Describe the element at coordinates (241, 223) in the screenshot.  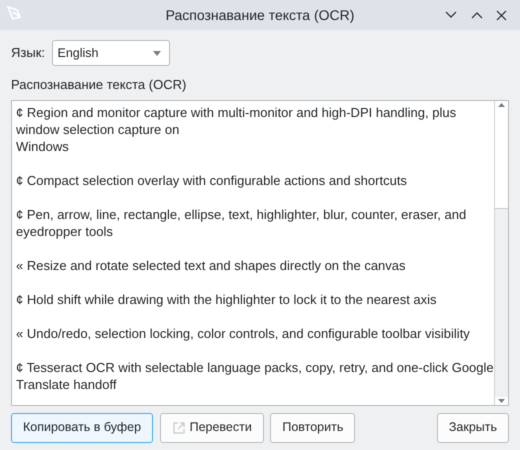
I see `text-paragraph: ¢ Pen, arrow, line, rectangle, ellipse, text, highlighter, blur, counter, eraser, and eyedropper tools` at that location.